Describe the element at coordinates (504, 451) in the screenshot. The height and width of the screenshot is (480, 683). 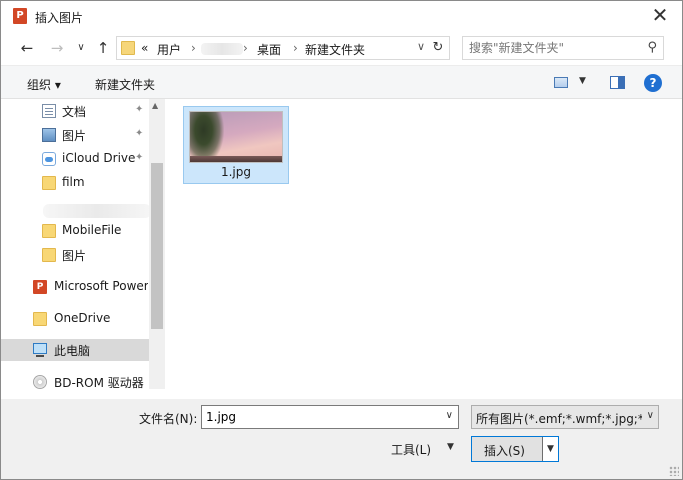
I see `insert-button-label: 插入(S)` at that location.